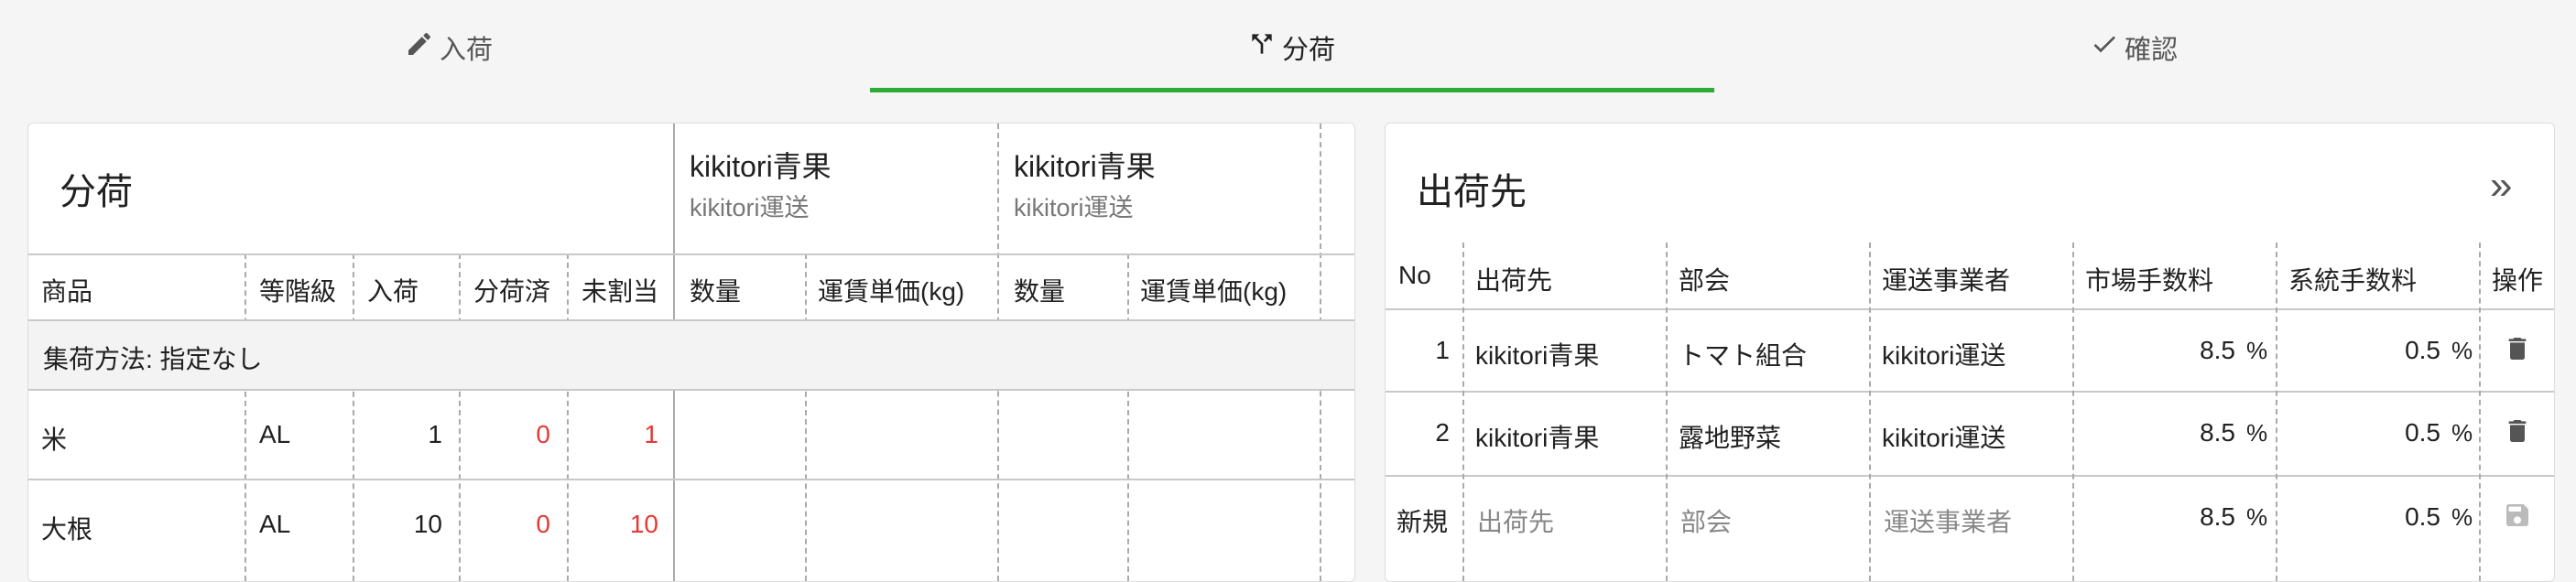 The image size is (2576, 582). I want to click on new-row-label: 新規, so click(1423, 522).